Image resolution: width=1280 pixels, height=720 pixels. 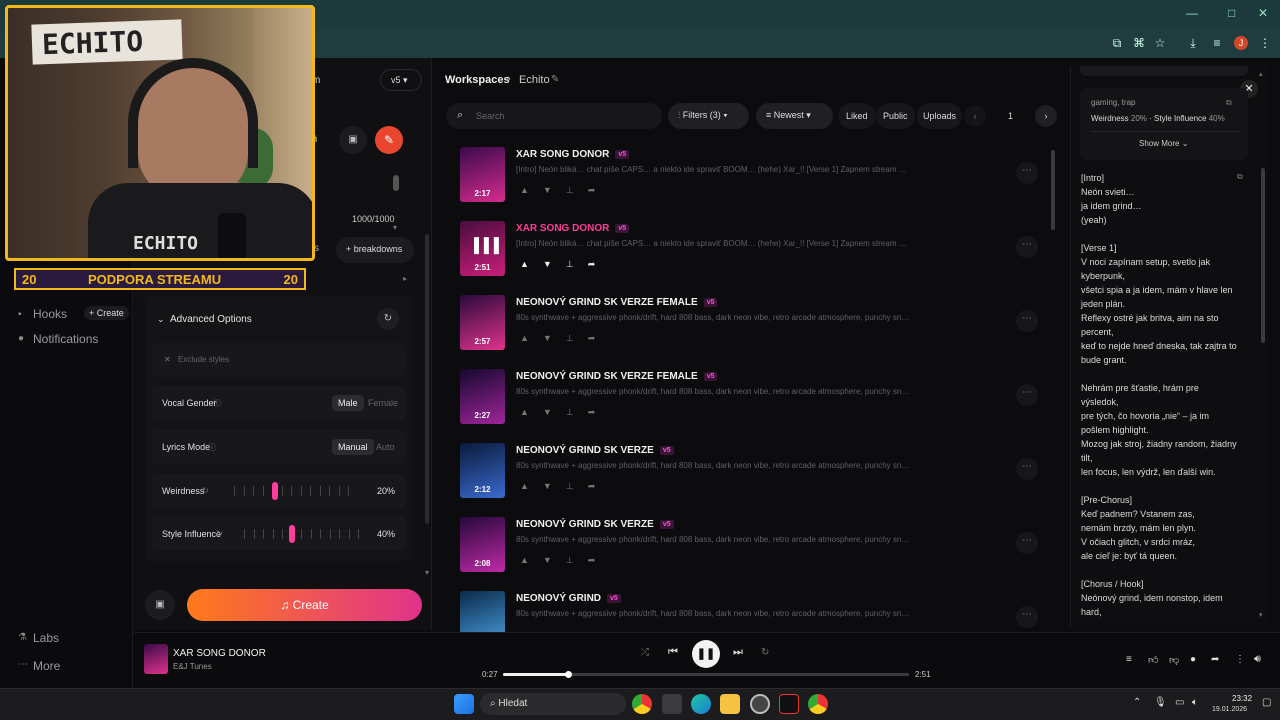 I want to click on song-cover-art: 2:17, so click(x=482, y=174).